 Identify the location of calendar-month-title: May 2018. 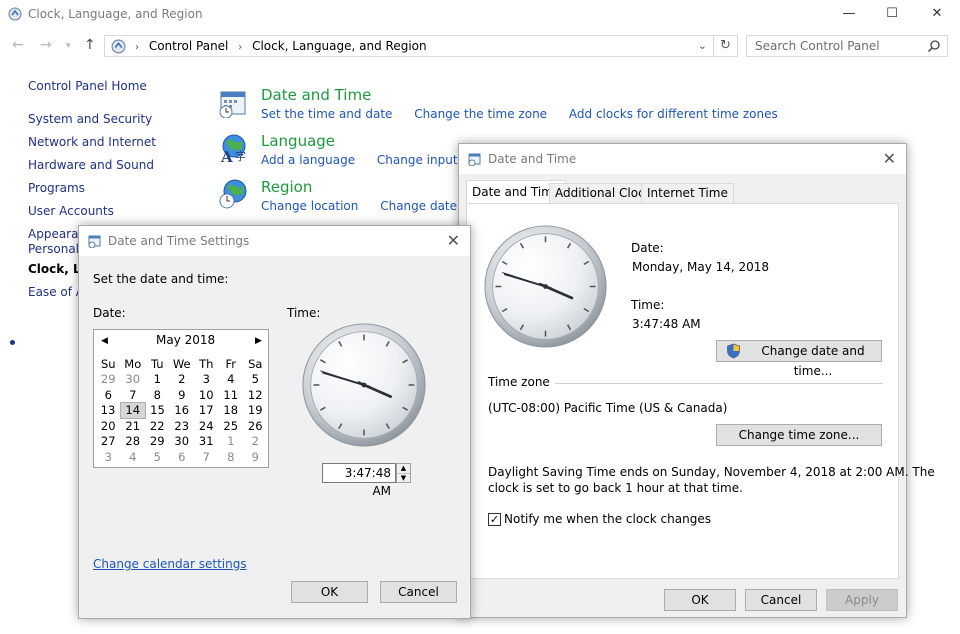
(185, 340).